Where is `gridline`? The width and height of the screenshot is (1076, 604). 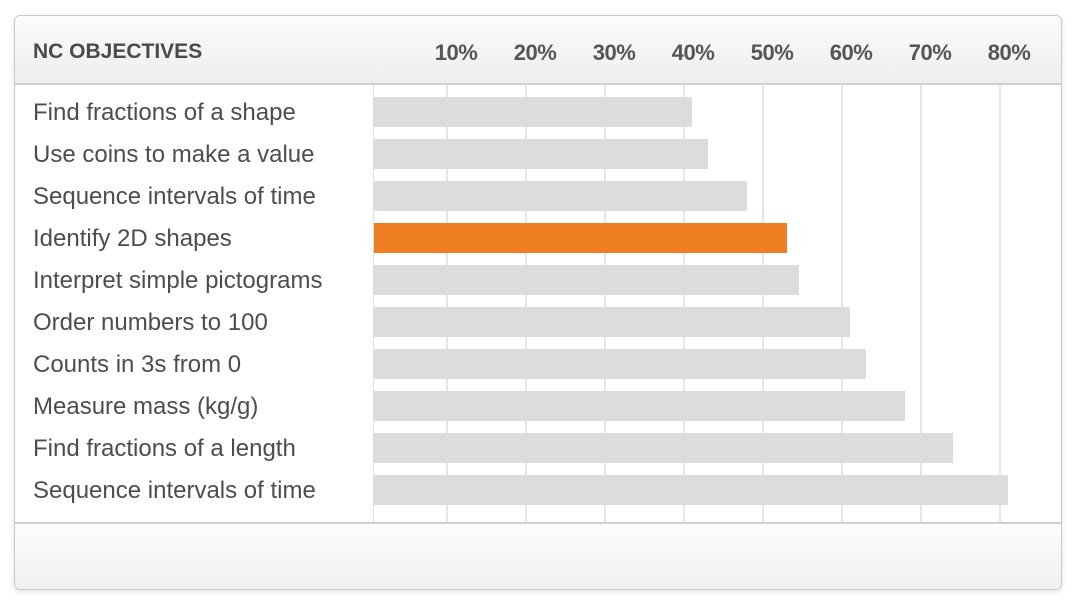
gridline is located at coordinates (1000, 303).